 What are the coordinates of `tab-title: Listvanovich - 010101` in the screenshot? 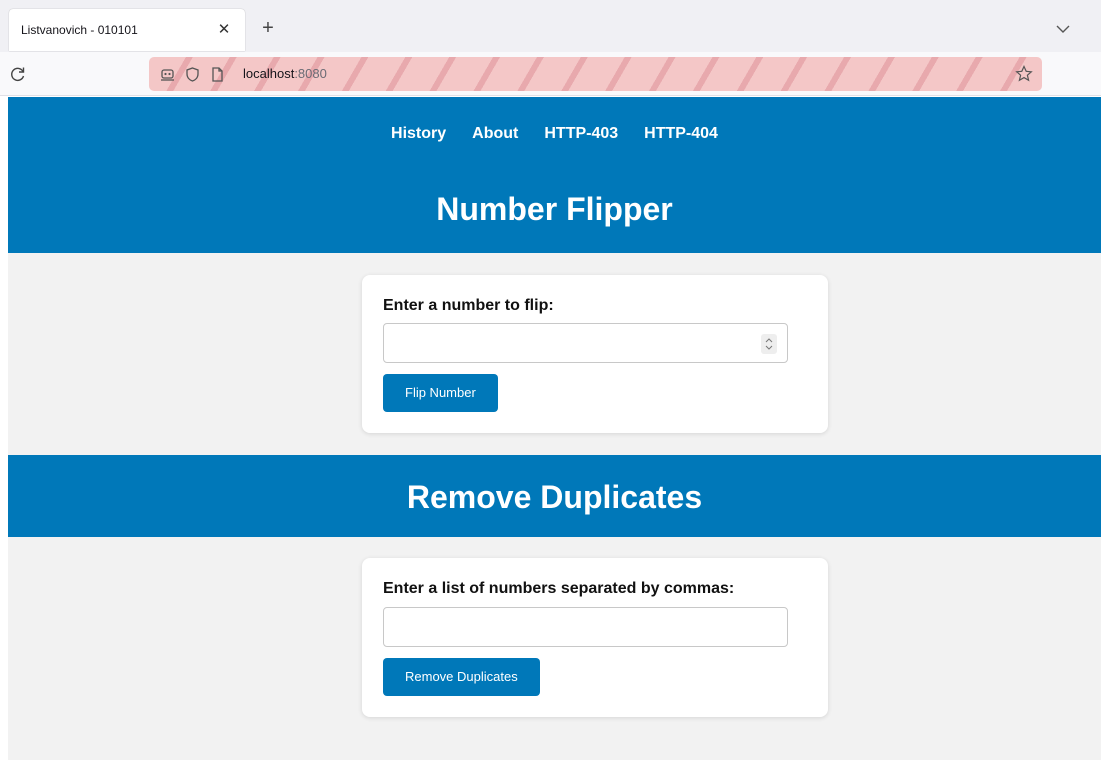 It's located at (79, 30).